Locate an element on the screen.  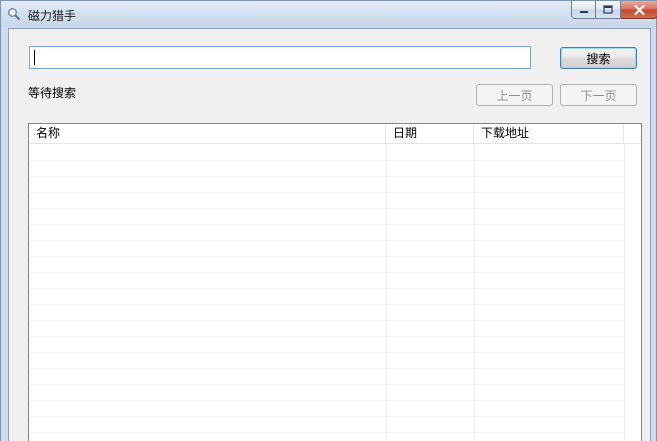
minimize-button is located at coordinates (583, 10).